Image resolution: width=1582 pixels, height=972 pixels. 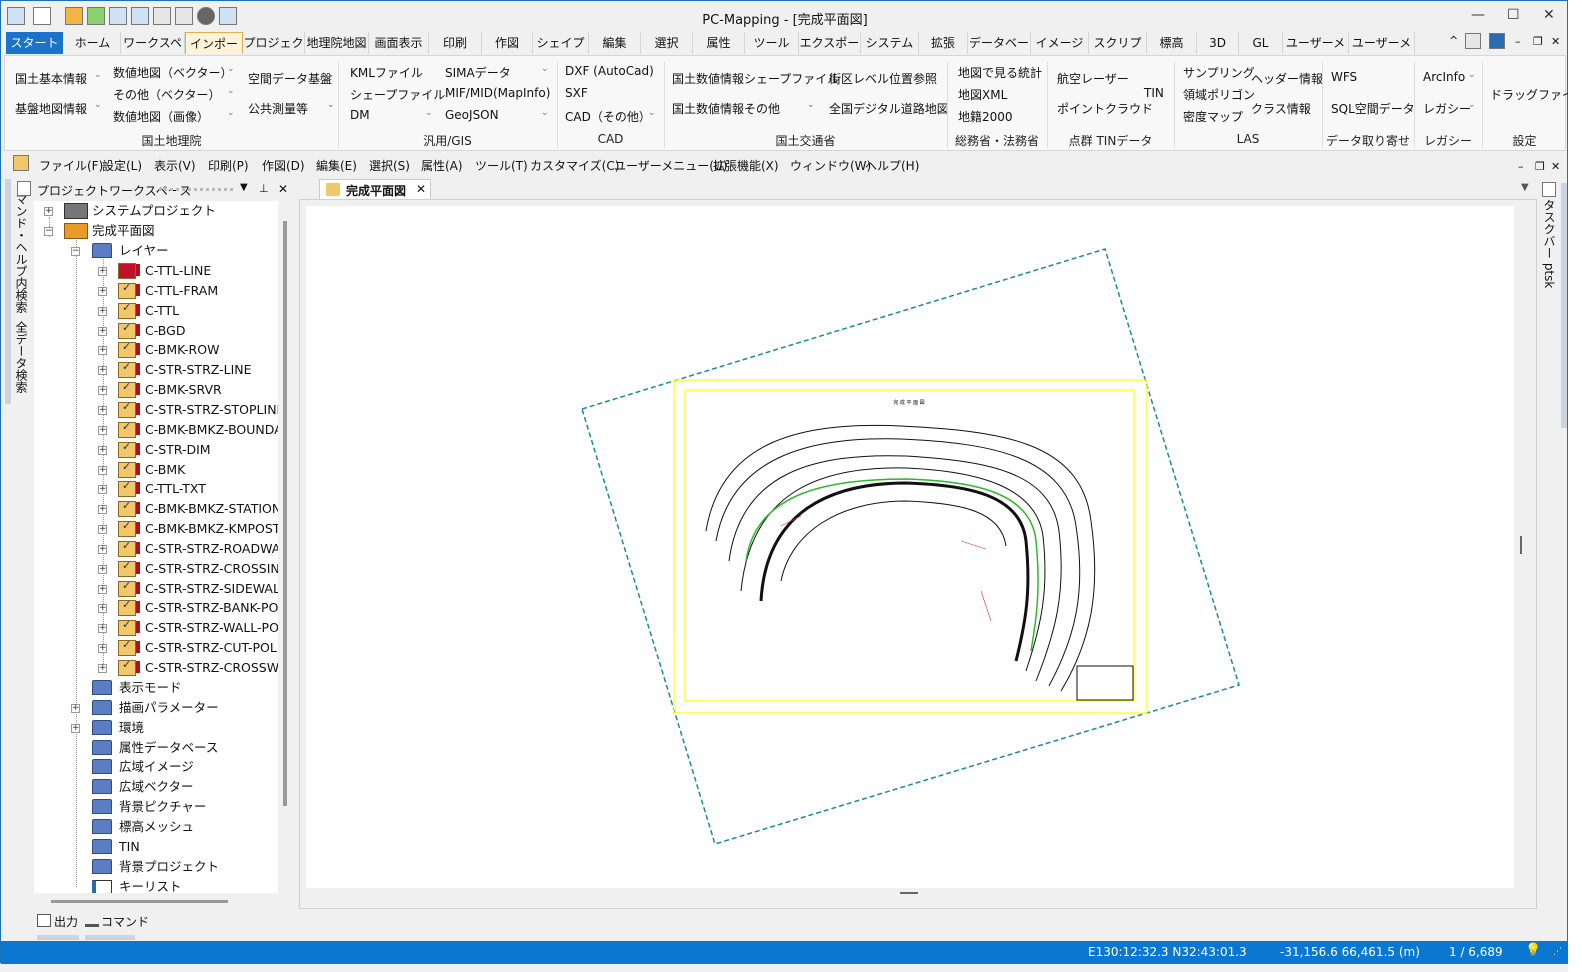 What do you see at coordinates (442, 165) in the screenshot?
I see `menu-item: 属性(A)` at bounding box center [442, 165].